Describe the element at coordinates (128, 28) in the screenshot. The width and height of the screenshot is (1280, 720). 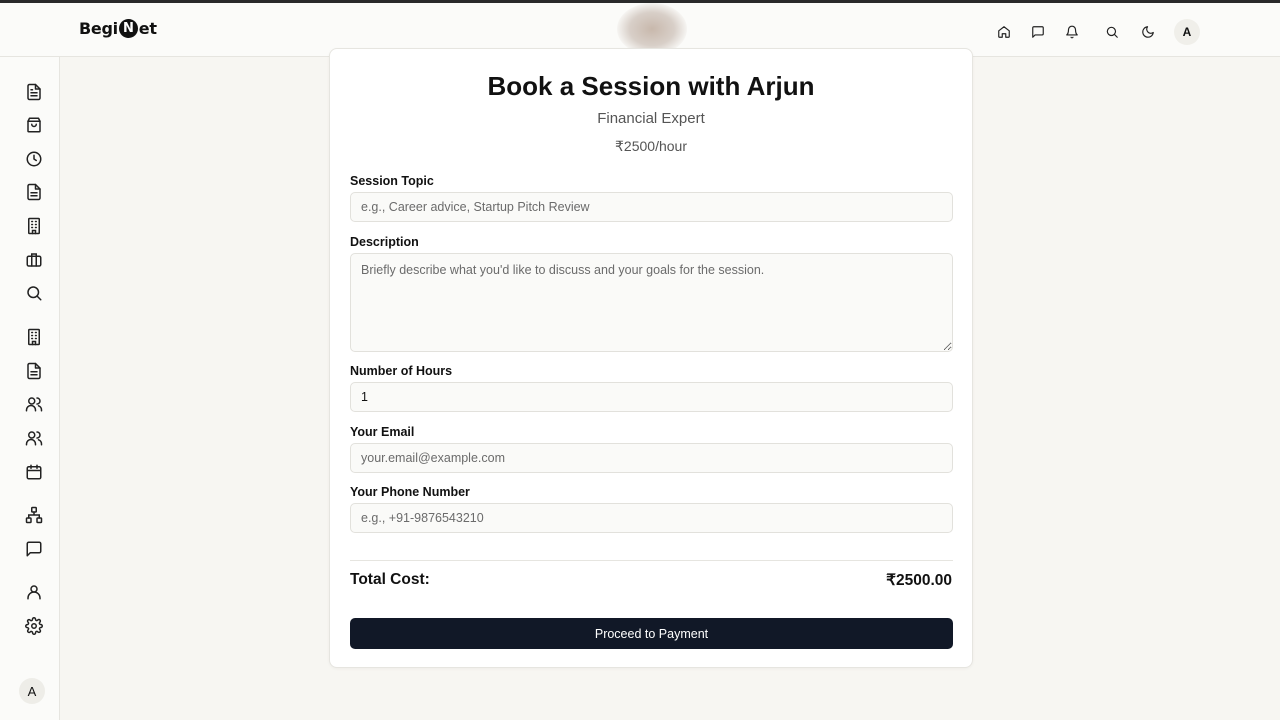
I see `logo-n-badge: N` at that location.